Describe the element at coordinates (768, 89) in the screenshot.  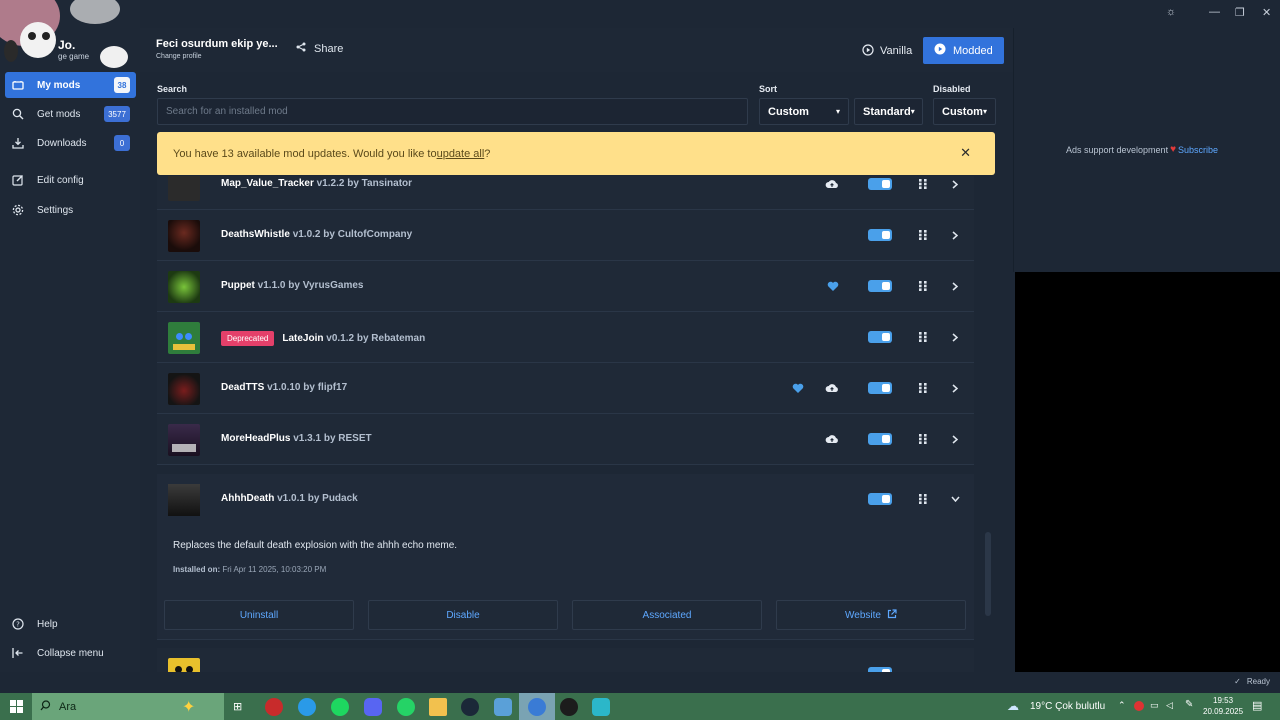
I see `sort-label: Sort` at that location.